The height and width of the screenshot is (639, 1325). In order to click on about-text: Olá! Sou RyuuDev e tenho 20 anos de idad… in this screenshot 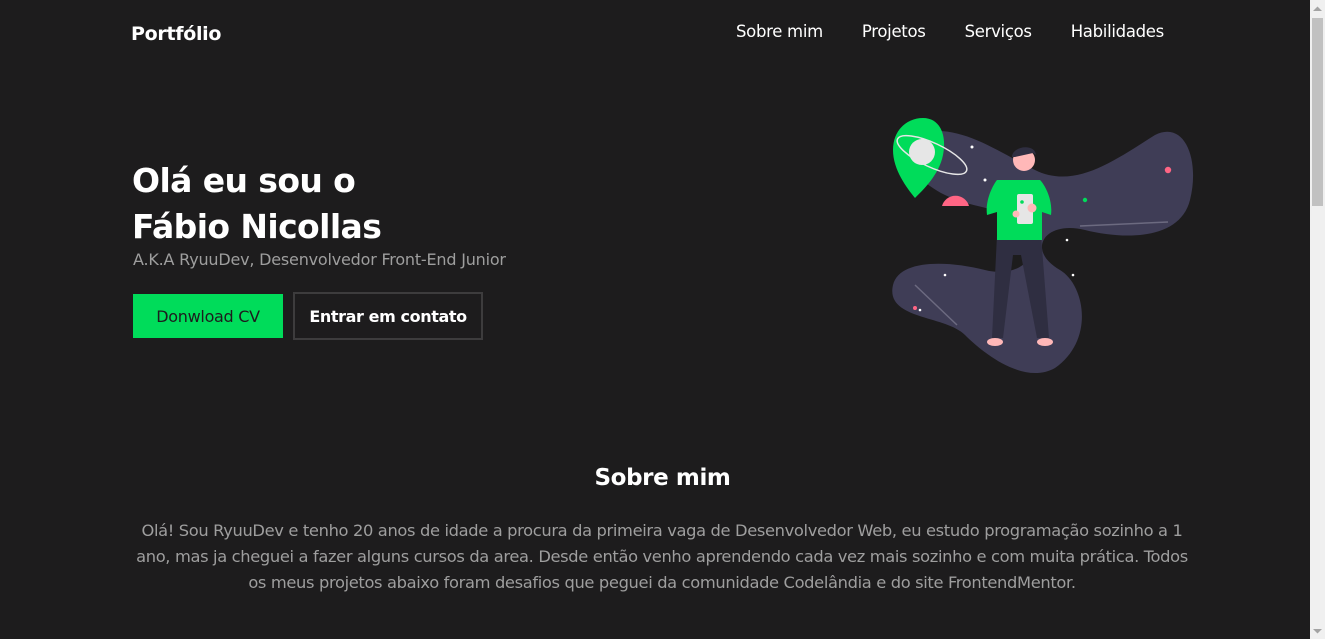, I will do `click(662, 556)`.